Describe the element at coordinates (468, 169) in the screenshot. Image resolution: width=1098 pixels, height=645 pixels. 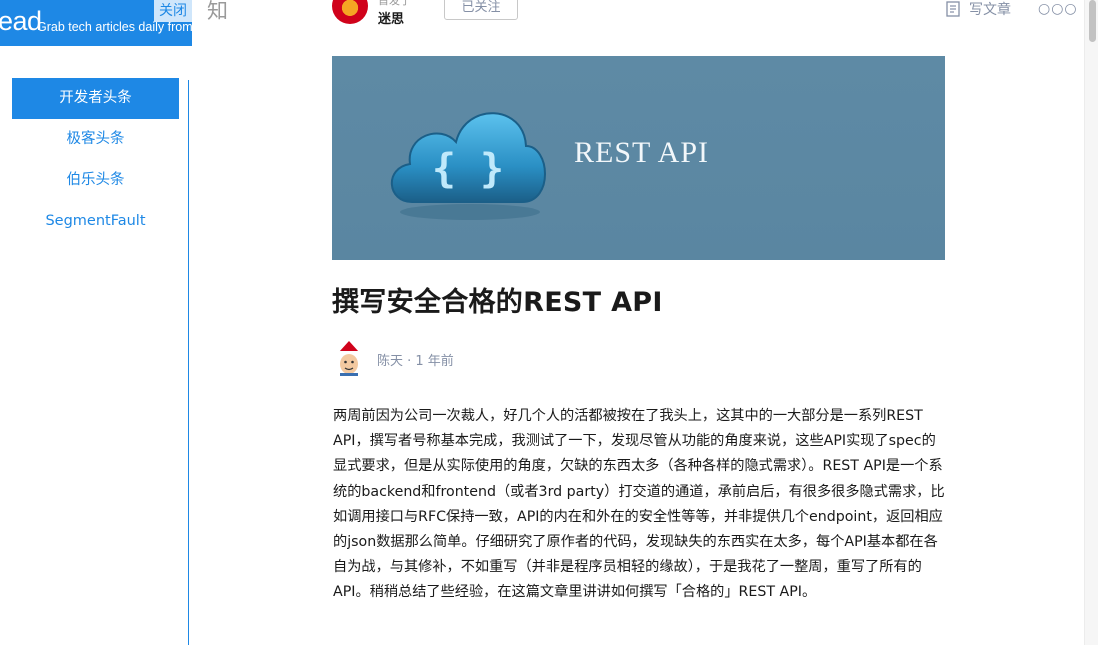
I see `braces-text: { }` at that location.